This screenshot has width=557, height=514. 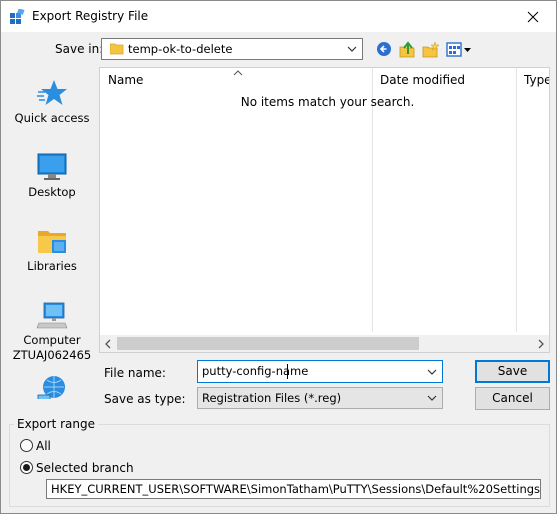 I want to click on save-as-type-value: Registration Files (*.reg), so click(x=272, y=398).